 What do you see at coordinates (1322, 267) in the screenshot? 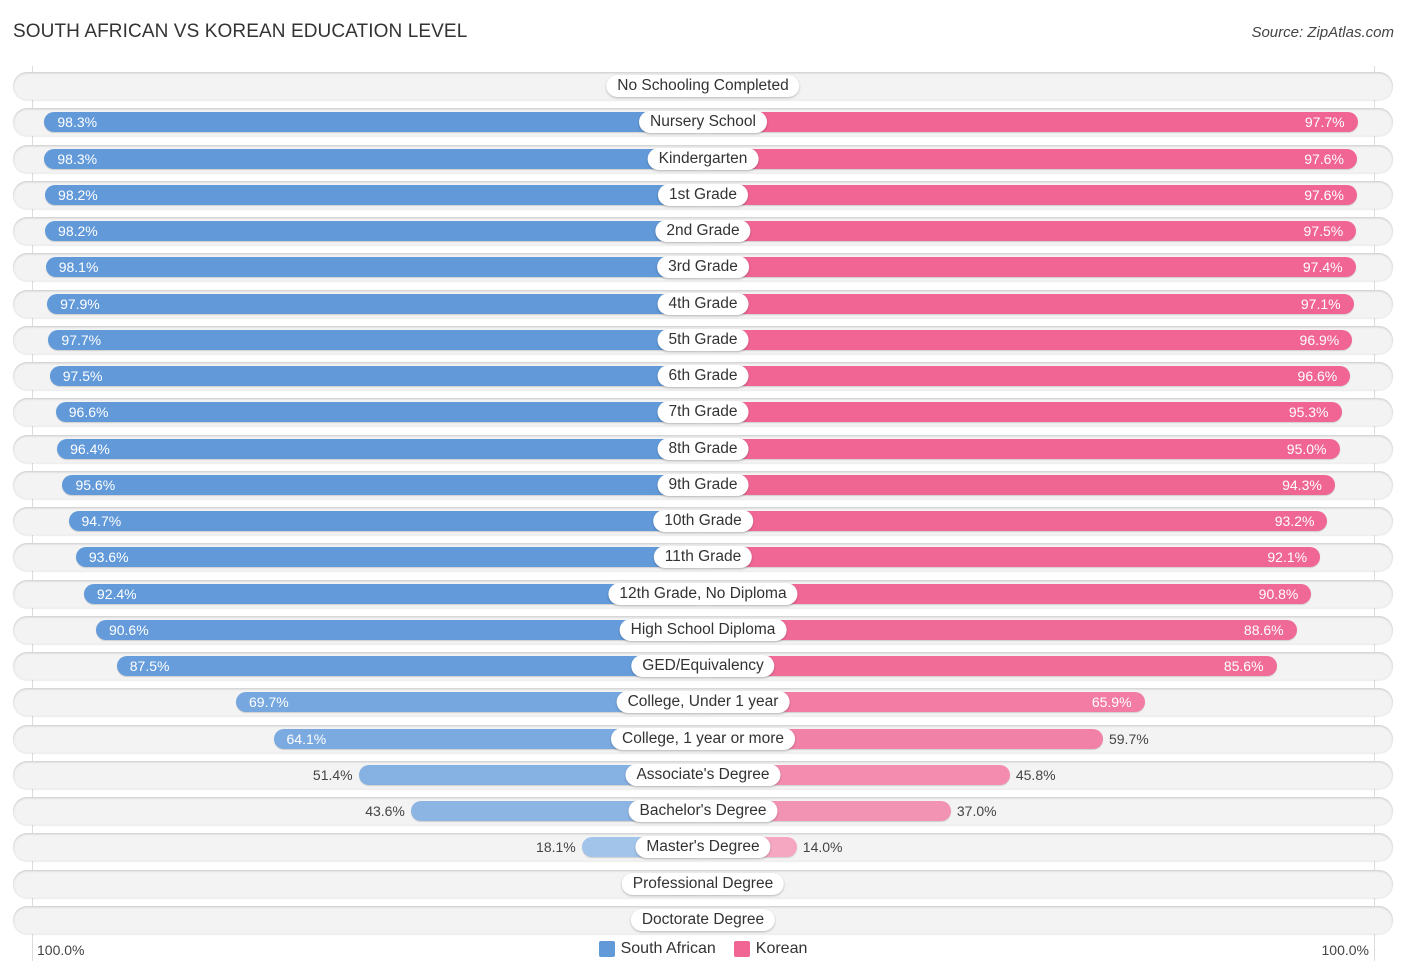
I see `value-label-korean-3rd-grade: 97.4%` at bounding box center [1322, 267].